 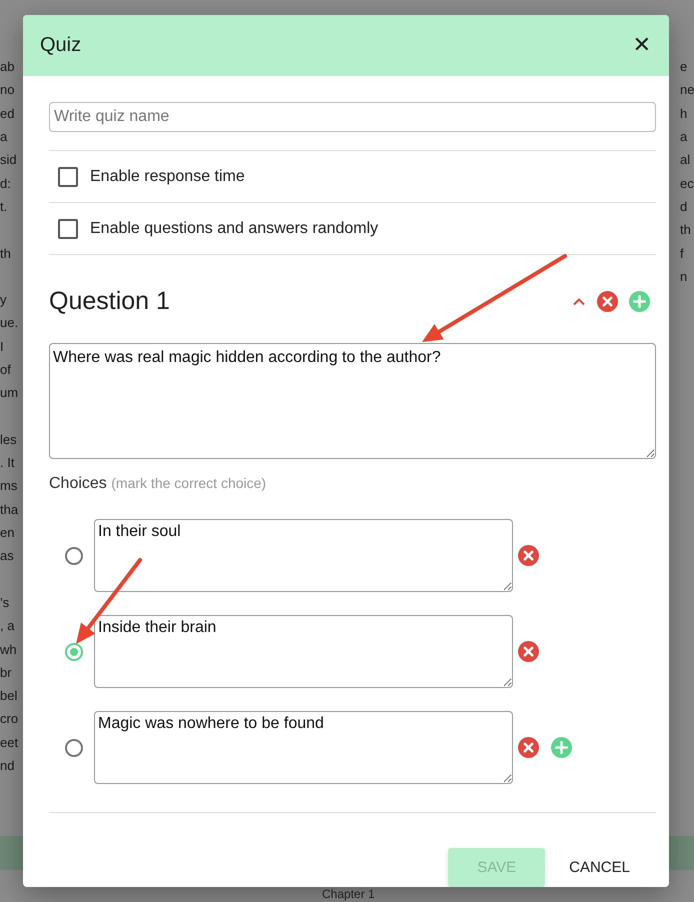 What do you see at coordinates (303, 555) in the screenshot?
I see `choice-field: In their soul` at bounding box center [303, 555].